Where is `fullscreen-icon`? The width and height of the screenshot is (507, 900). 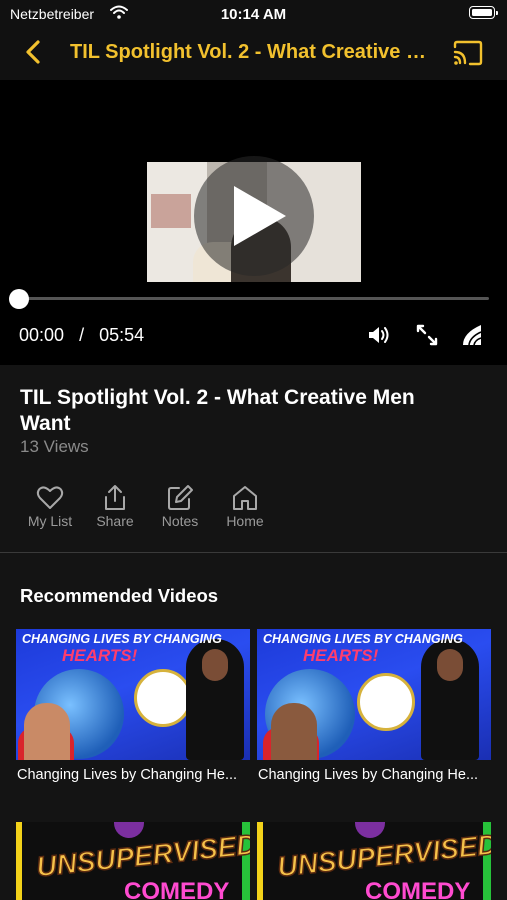
fullscreen-icon is located at coordinates (427, 335).